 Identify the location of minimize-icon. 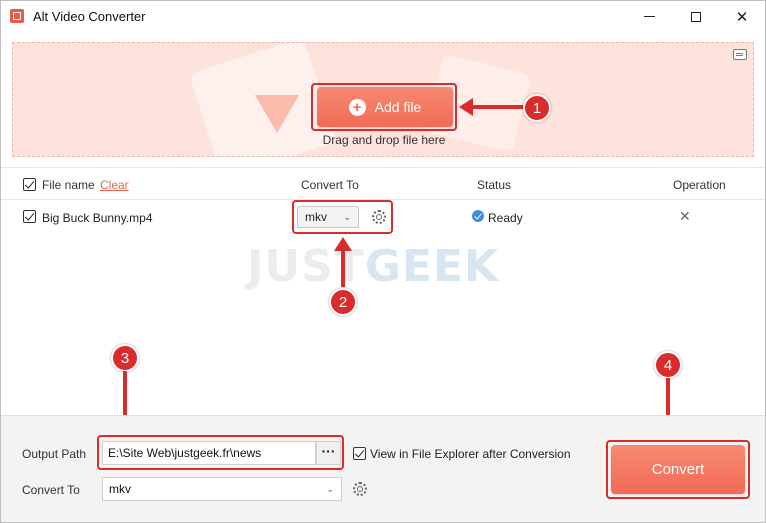
(649, 16).